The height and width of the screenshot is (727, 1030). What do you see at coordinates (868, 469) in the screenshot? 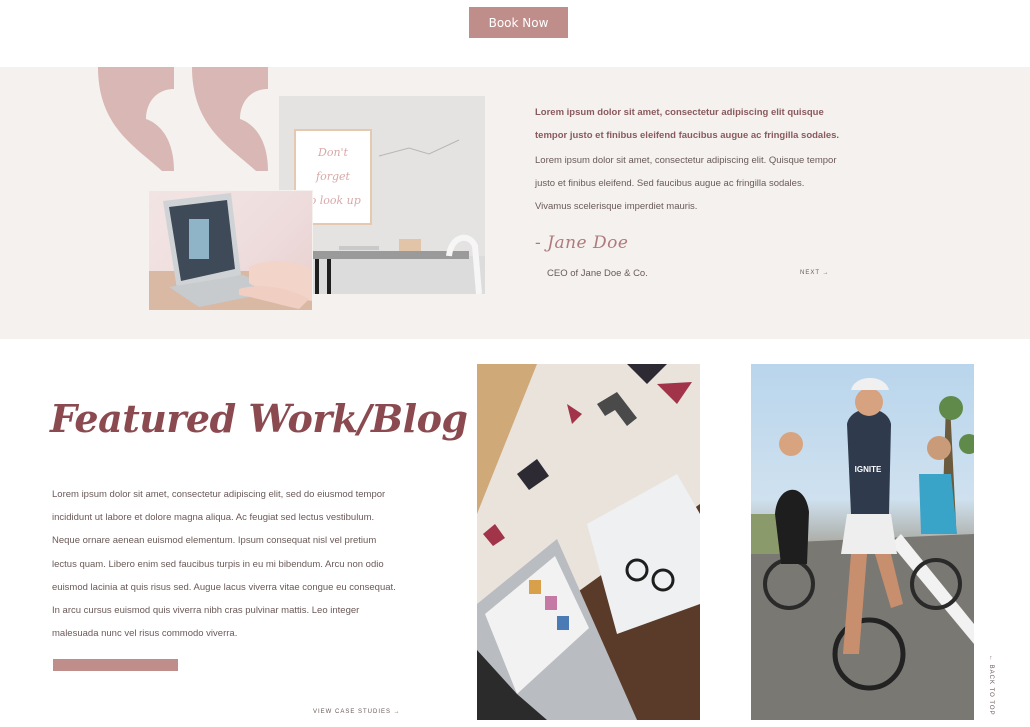
I see `jersey-text: IGNITE` at bounding box center [868, 469].